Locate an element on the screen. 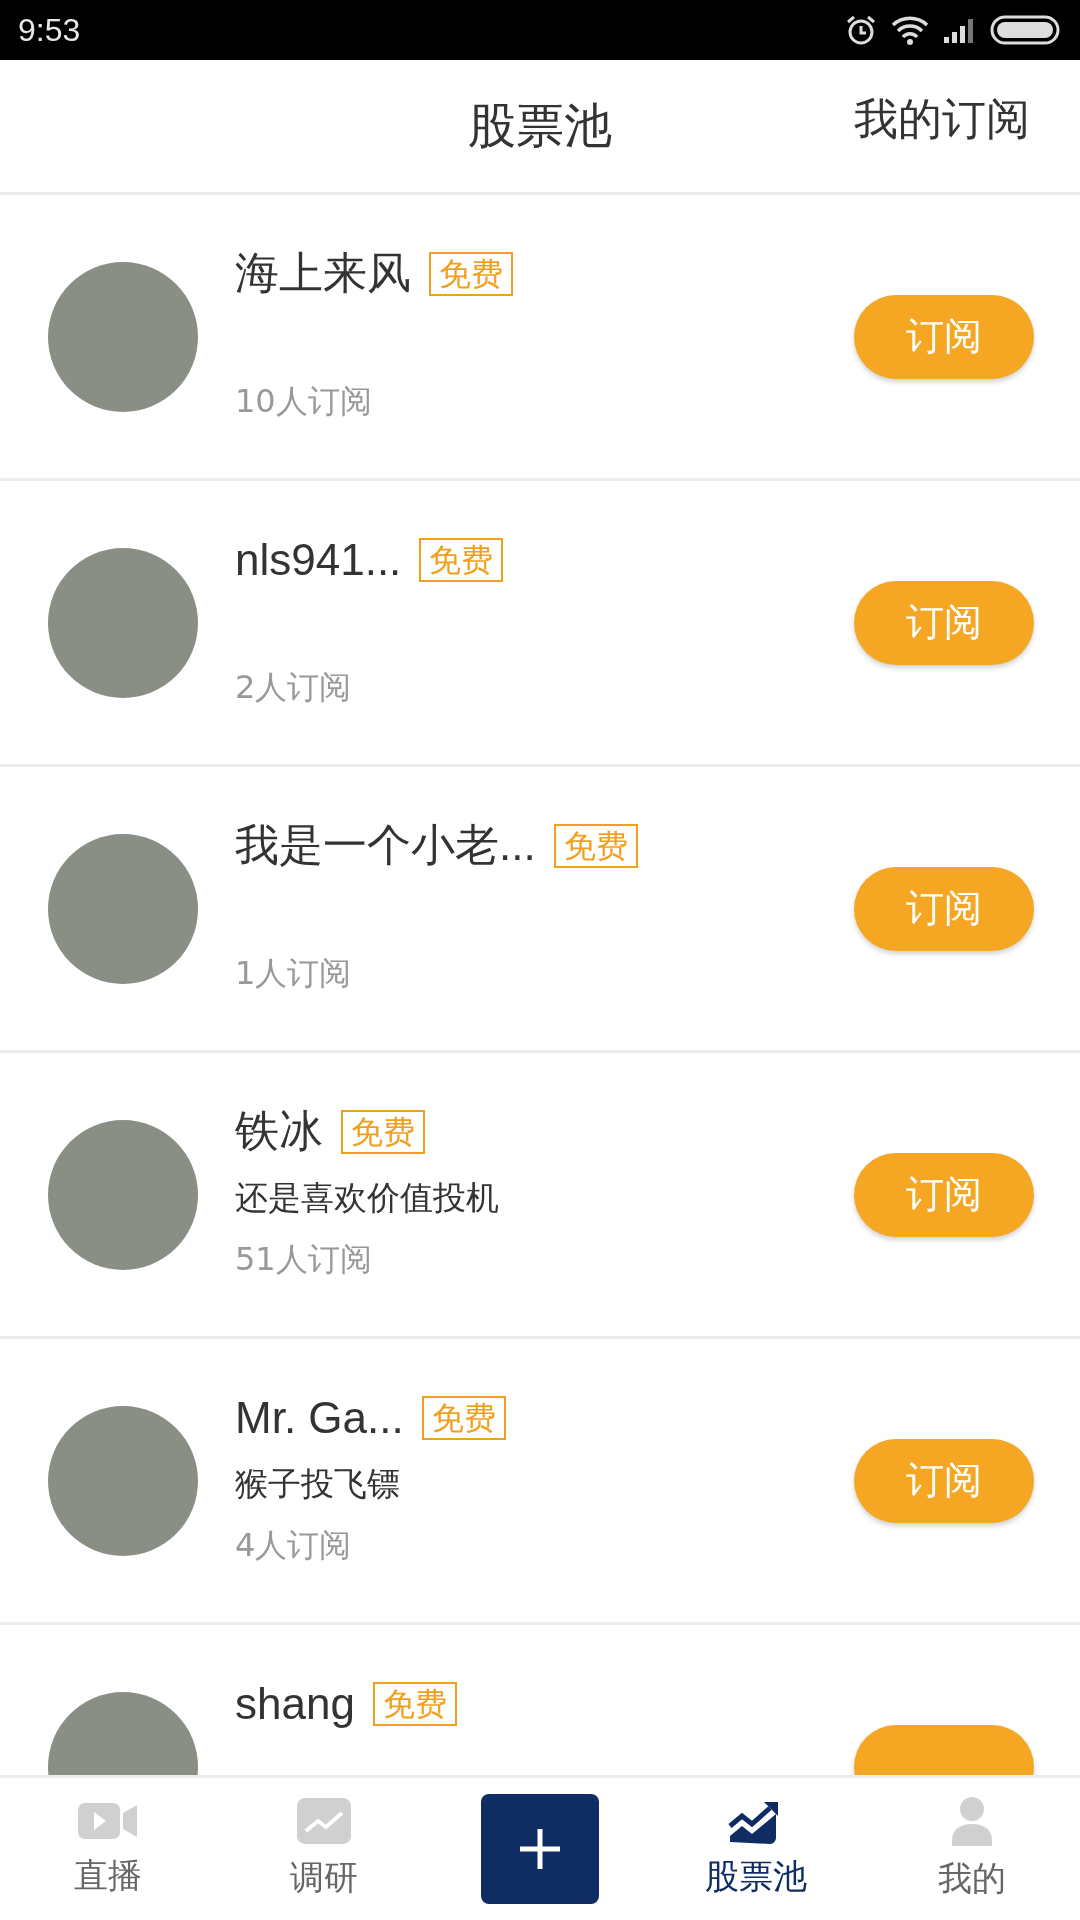  plus-icon is located at coordinates (540, 1849).